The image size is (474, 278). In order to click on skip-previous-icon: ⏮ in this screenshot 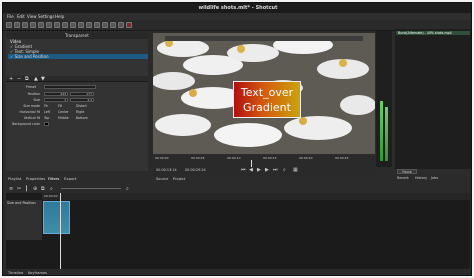, I will do `click(243, 170)`.